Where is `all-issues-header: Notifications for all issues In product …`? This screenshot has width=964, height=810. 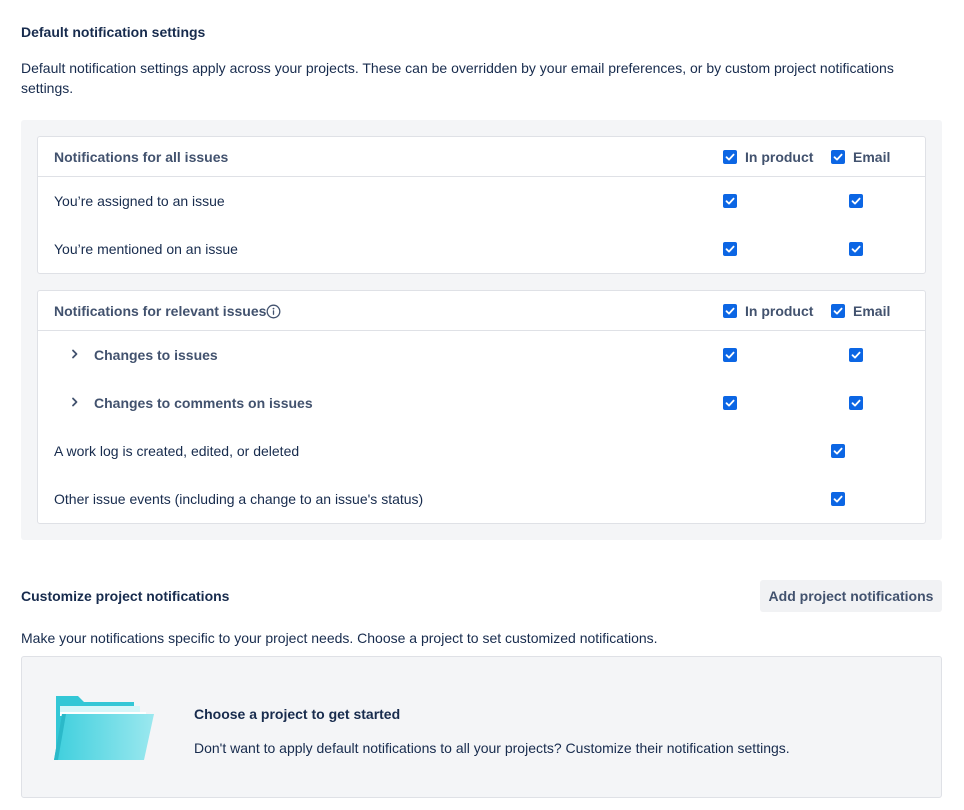
all-issues-header: Notifications for all issues In product … is located at coordinates (481, 157).